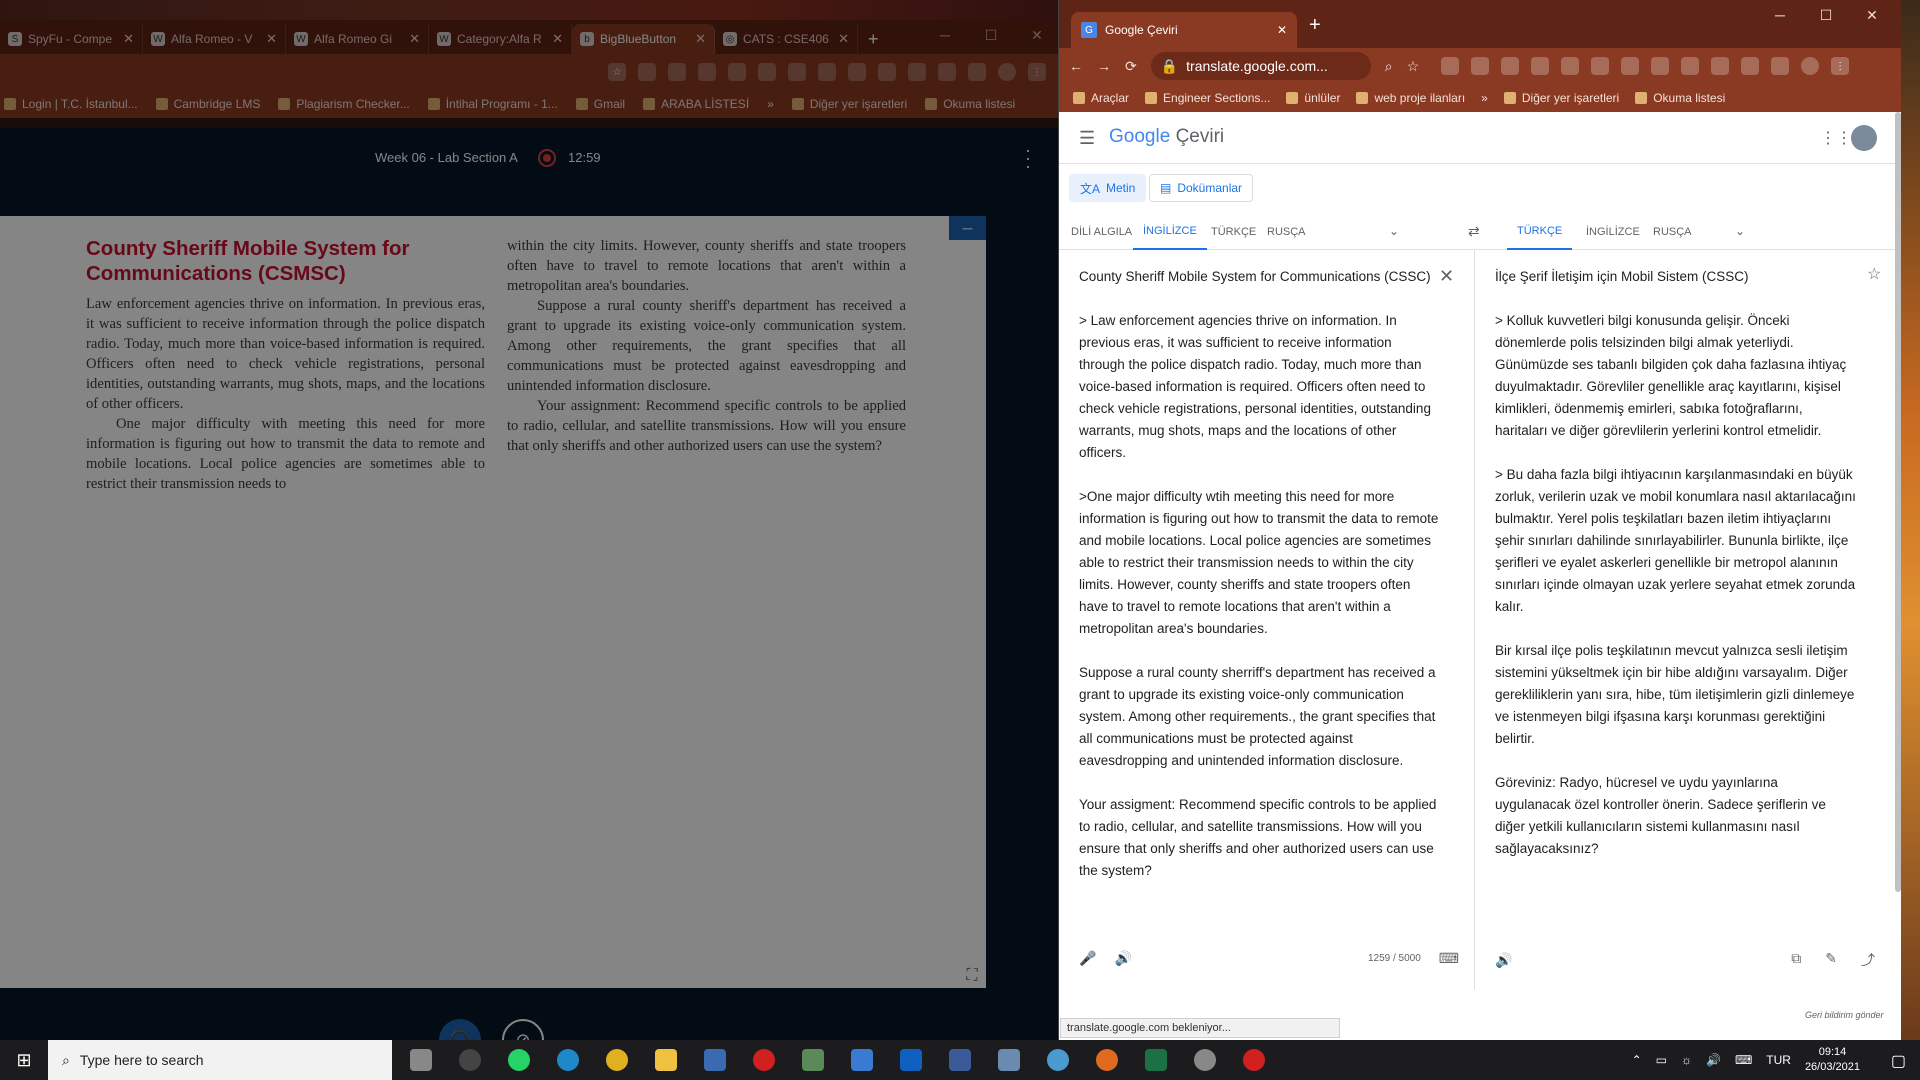 Image resolution: width=1920 pixels, height=1080 pixels. What do you see at coordinates (1613, 232) in the screenshot?
I see `target-lang-english: İNGİLİZCE` at bounding box center [1613, 232].